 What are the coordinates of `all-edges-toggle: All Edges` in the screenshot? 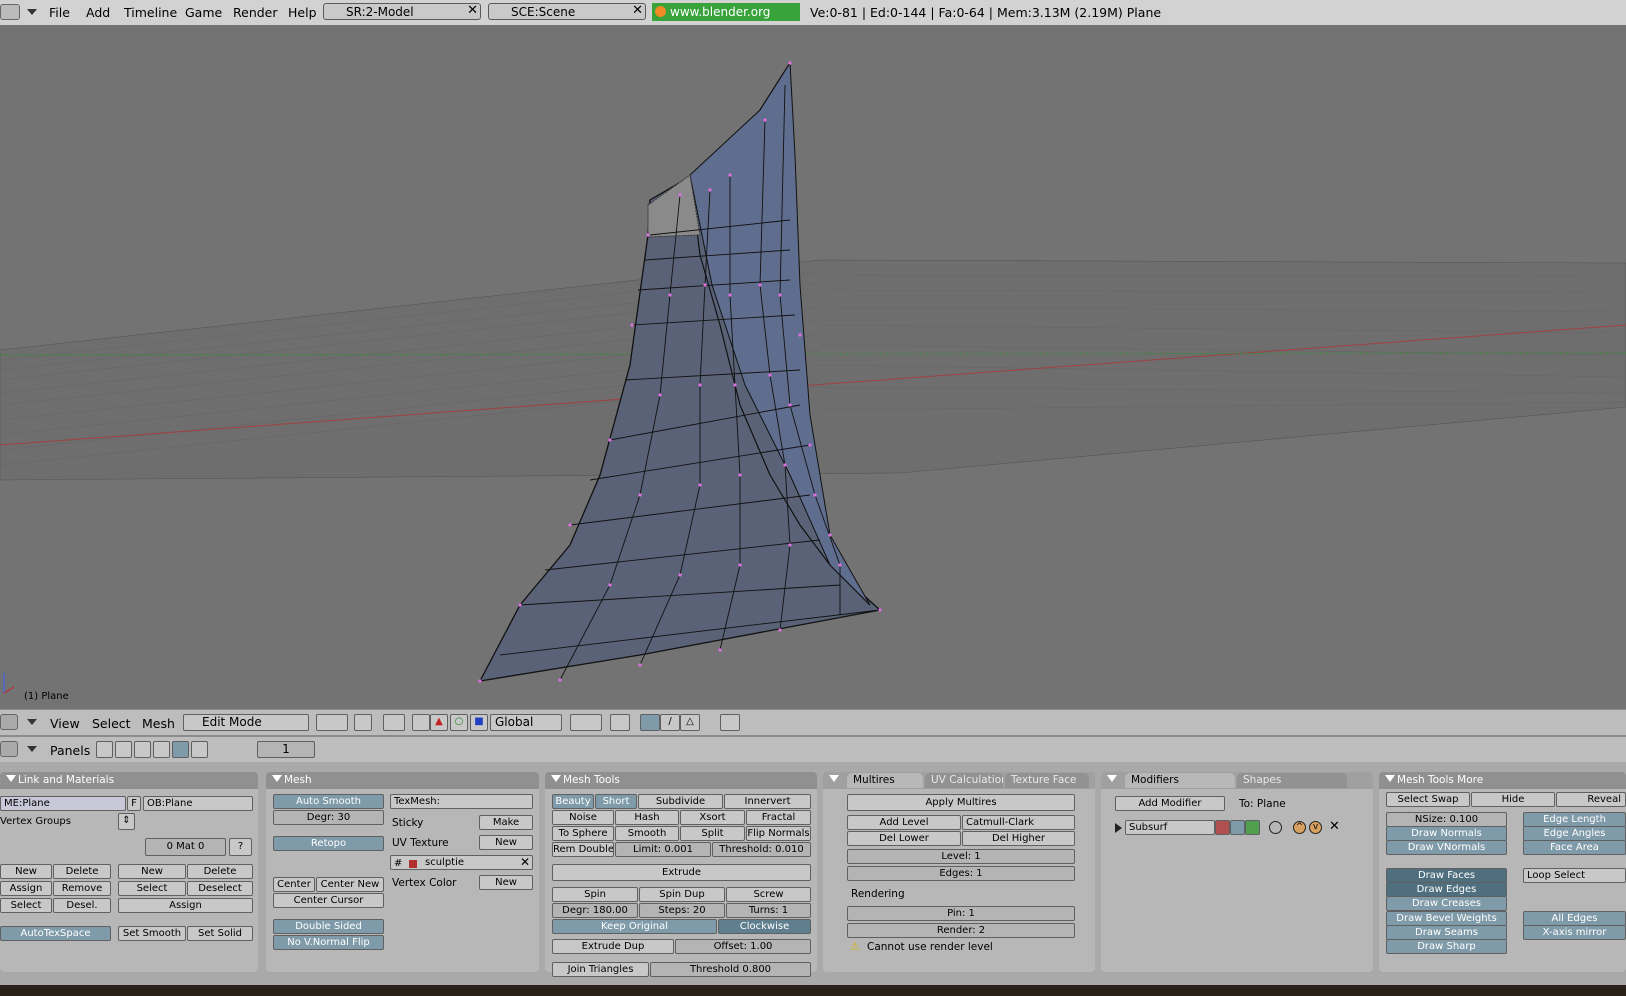 It's located at (1574, 918).